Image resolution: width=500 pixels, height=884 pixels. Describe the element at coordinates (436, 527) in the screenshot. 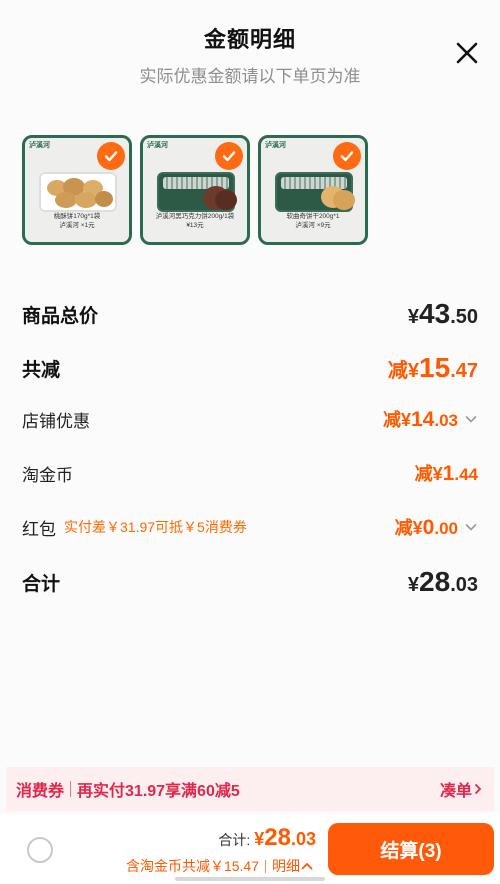

I see `hongbao-amount: 减 ¥ 0 .00` at that location.